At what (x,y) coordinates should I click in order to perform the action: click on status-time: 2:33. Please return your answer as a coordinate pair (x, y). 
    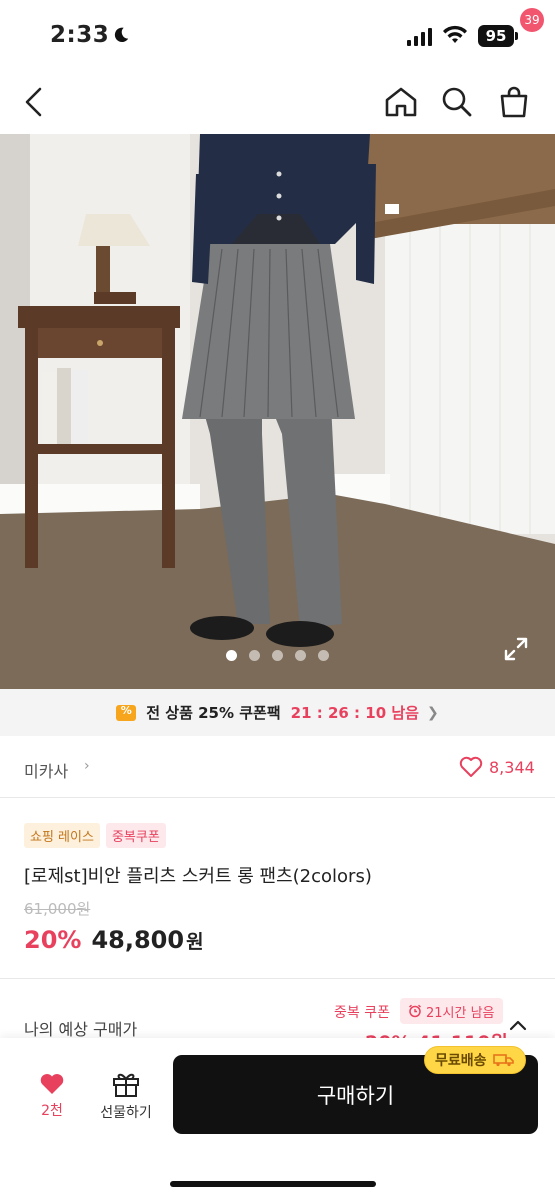
    Looking at the image, I should click on (80, 35).